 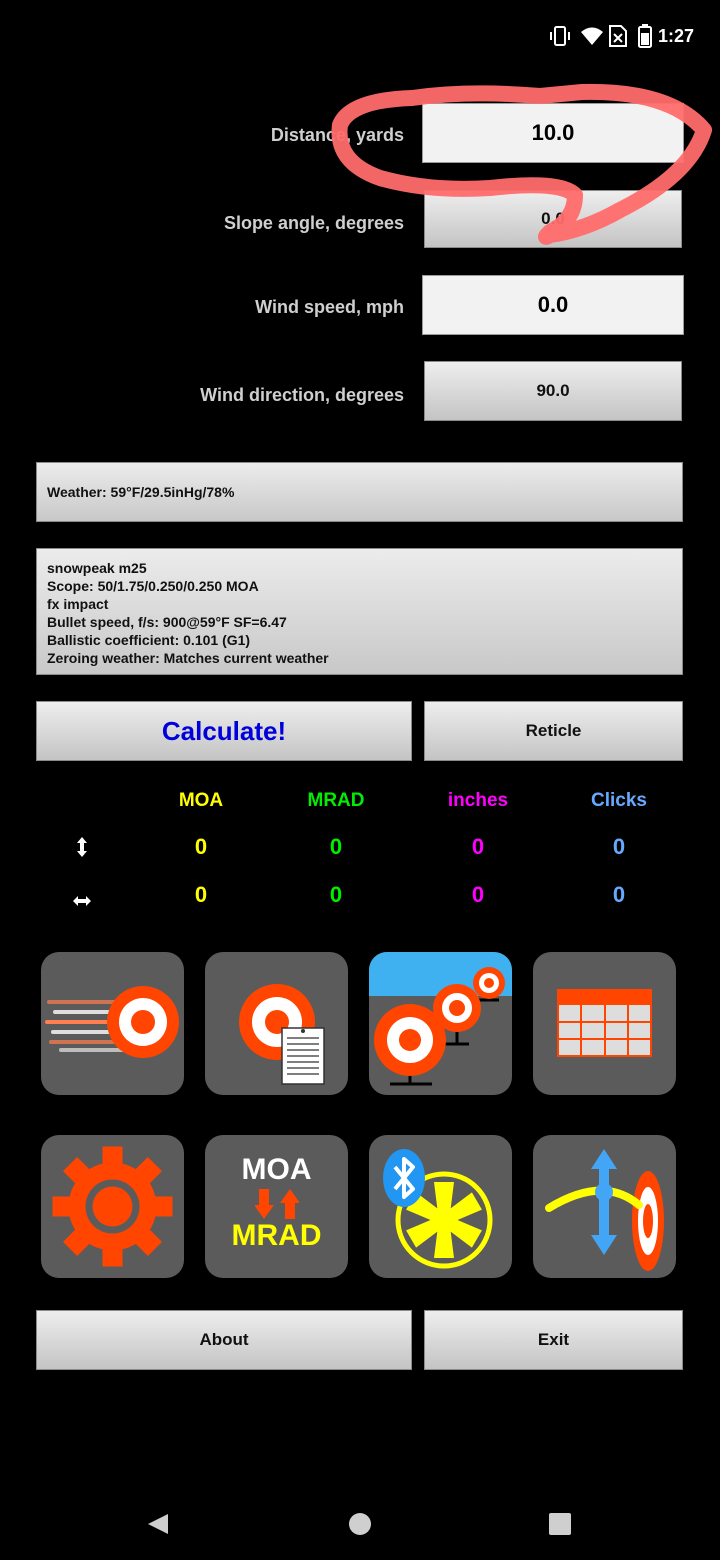 What do you see at coordinates (276, 1169) in the screenshot?
I see `converter-moa-label: MOA` at bounding box center [276, 1169].